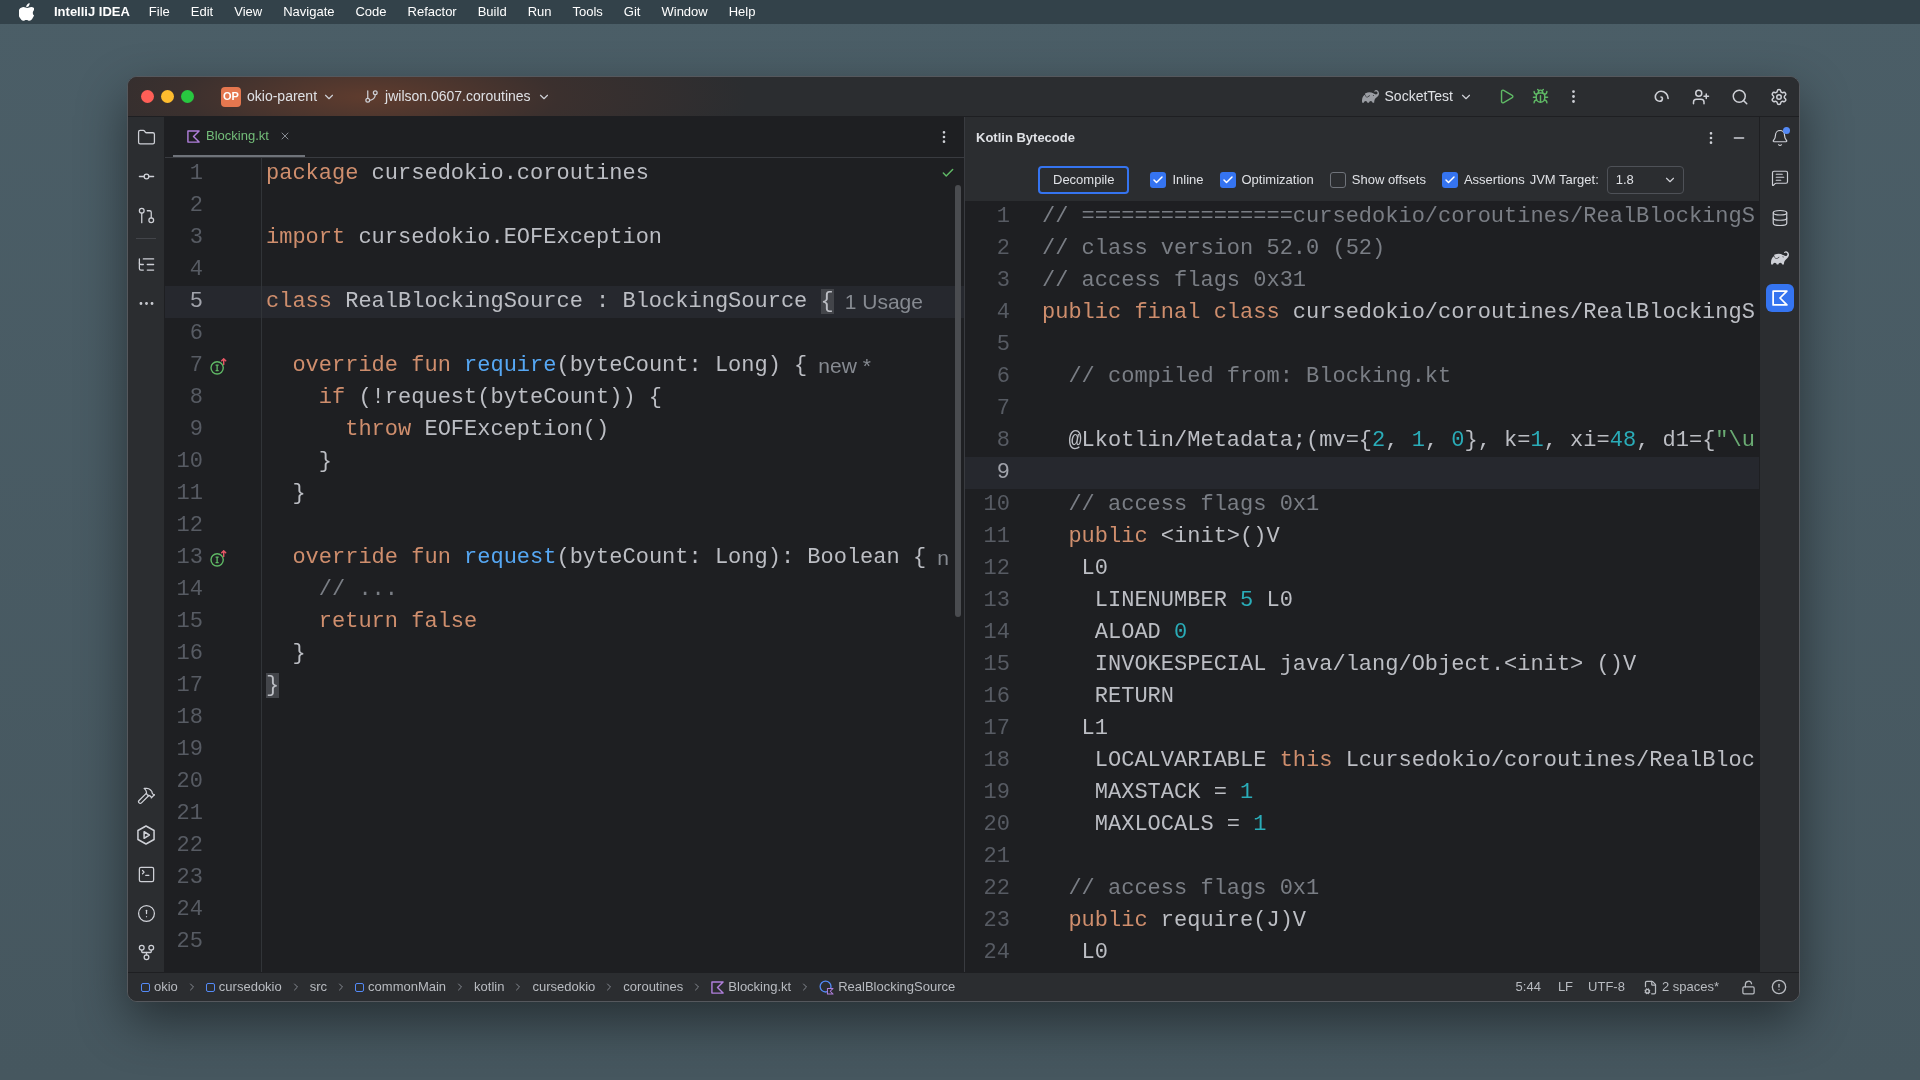 The image size is (1920, 1080). I want to click on menu-item: Build, so click(492, 12).